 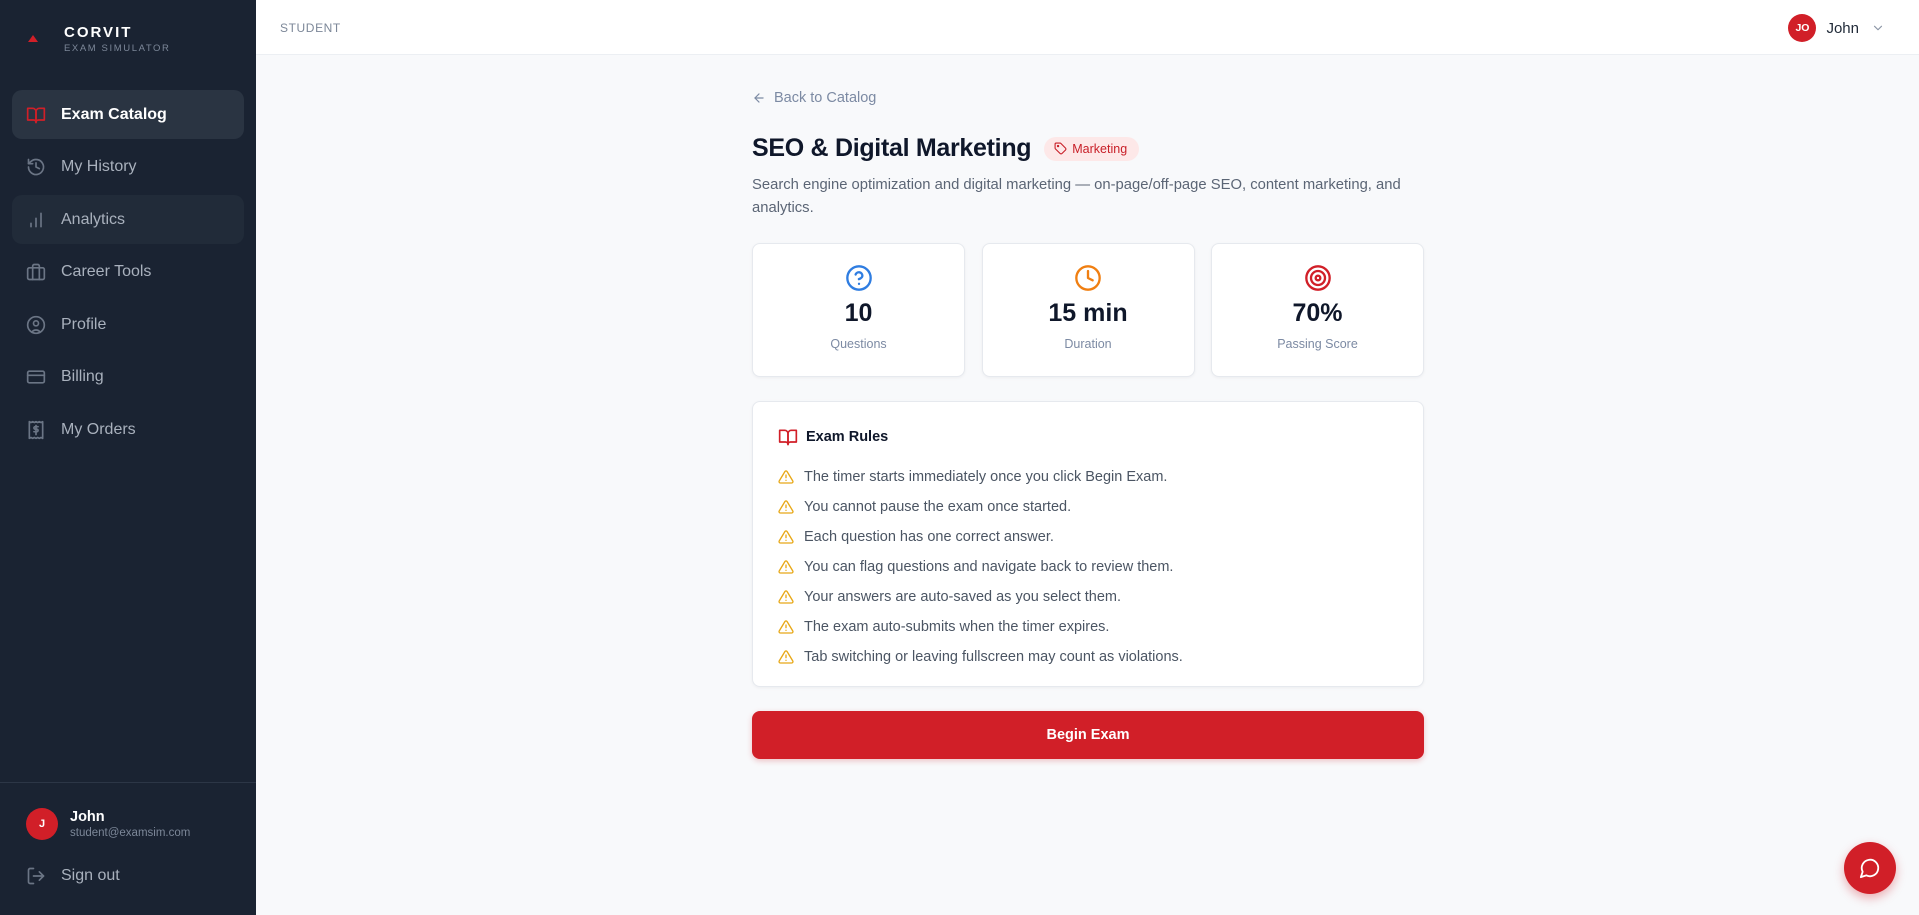 I want to click on chevron-down-icon, so click(x=1878, y=28).